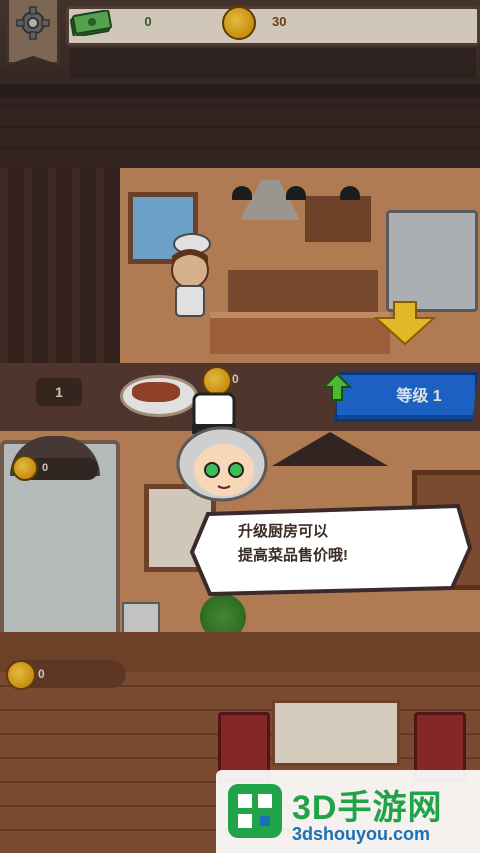 The image size is (480, 853). I want to click on hud-shadow, so click(273, 63).